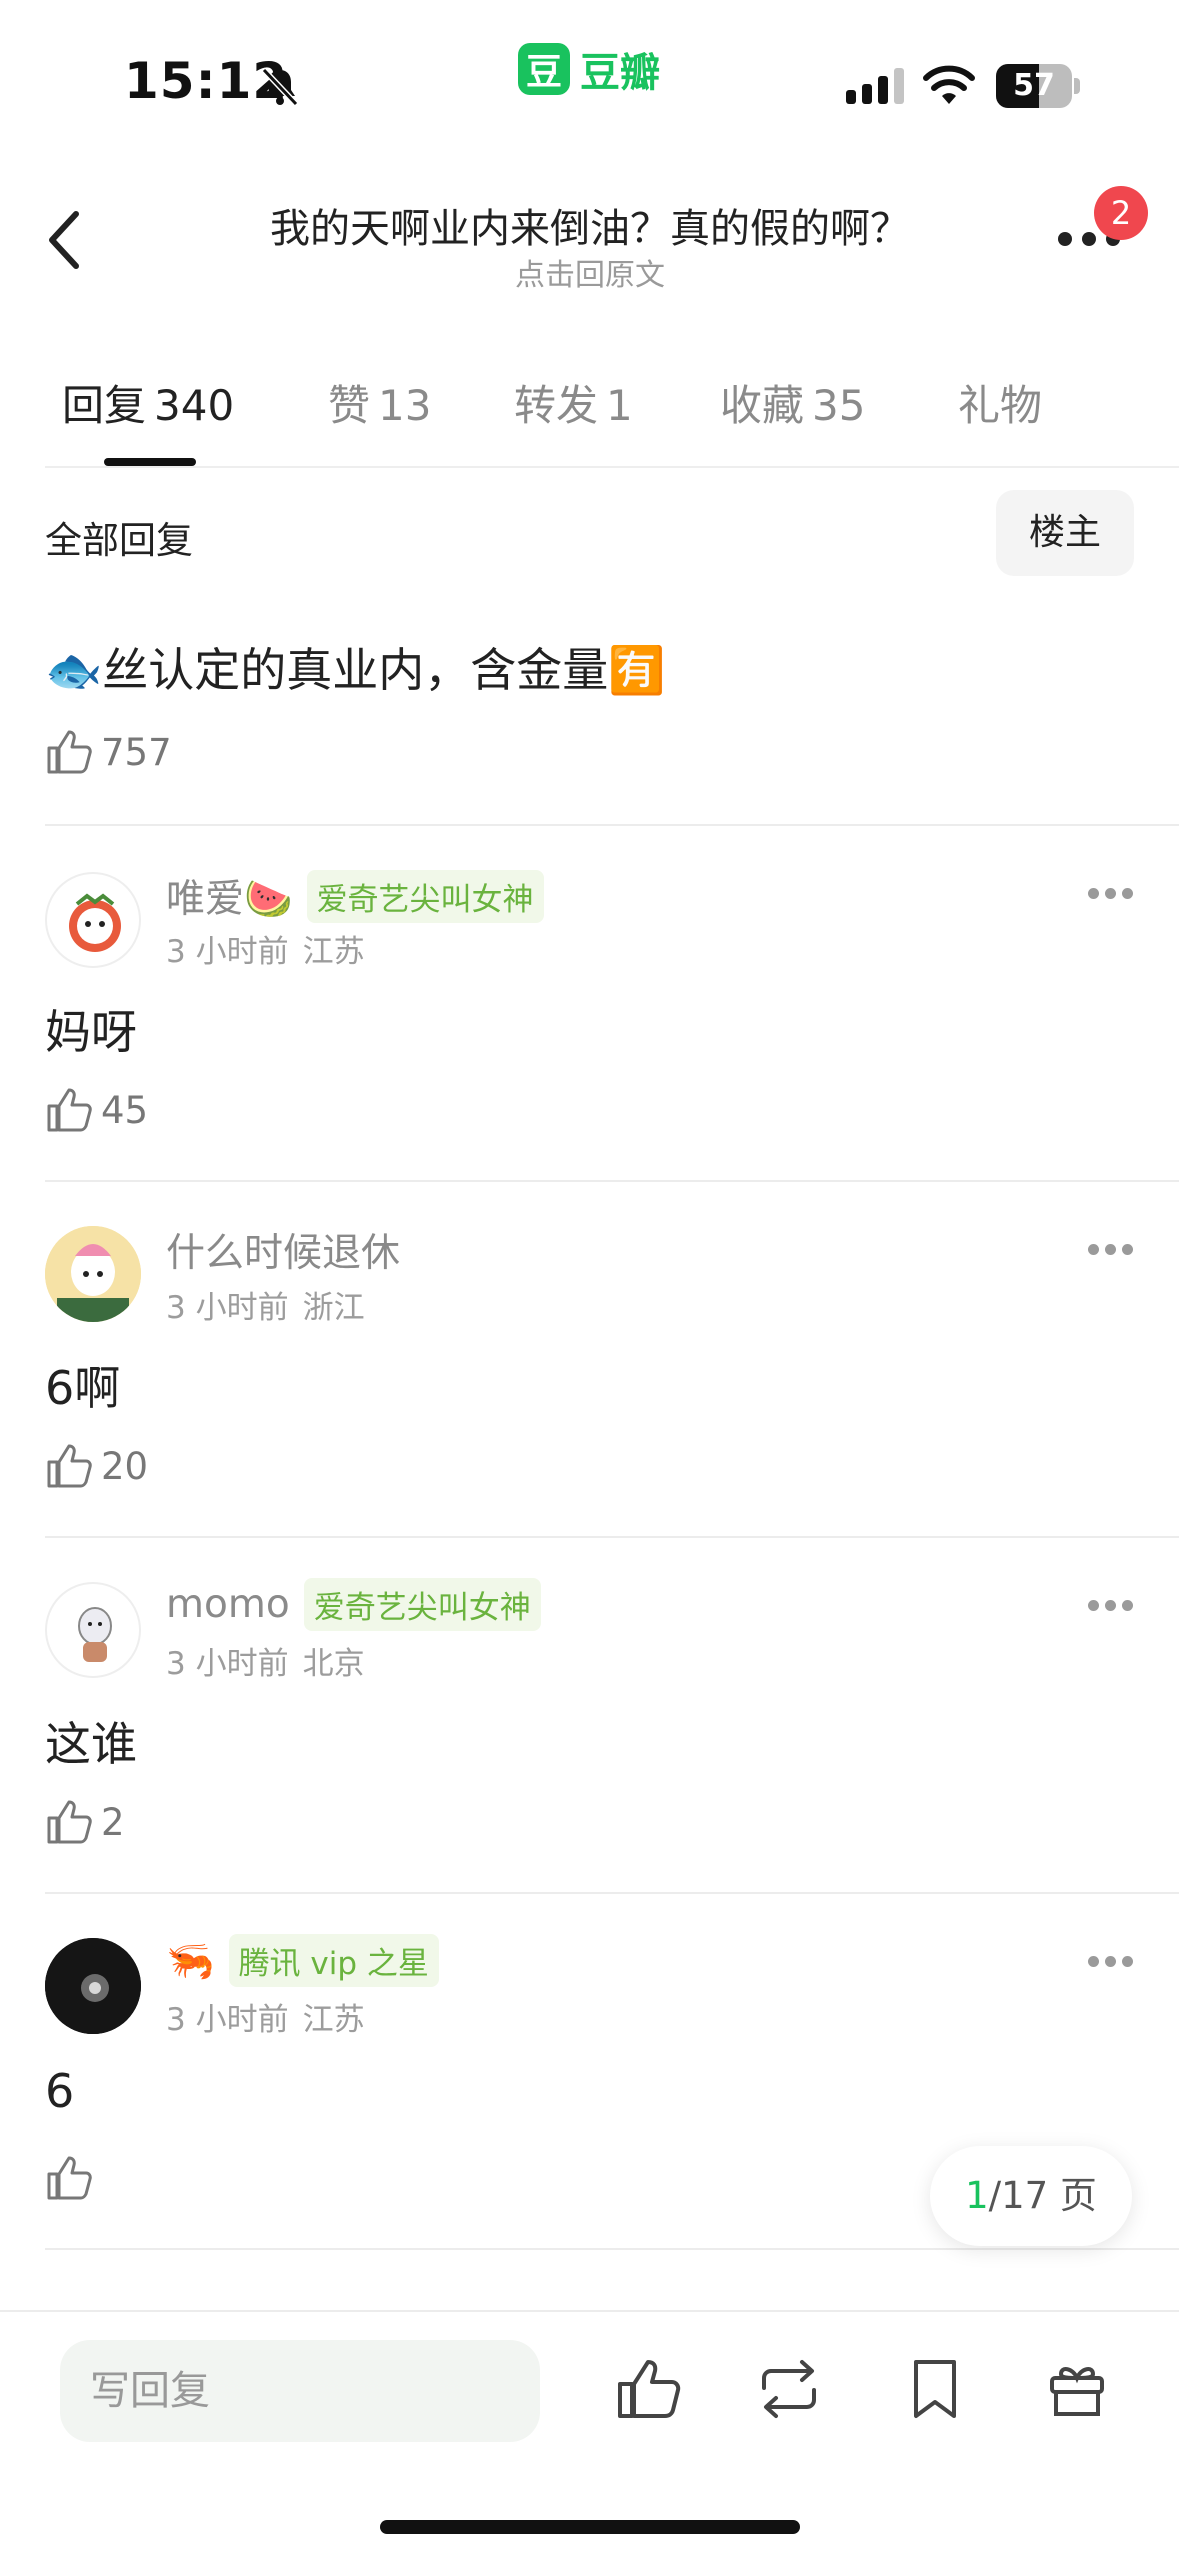  Describe the element at coordinates (544, 69) in the screenshot. I see `douban-logo-icon: 豆` at that location.